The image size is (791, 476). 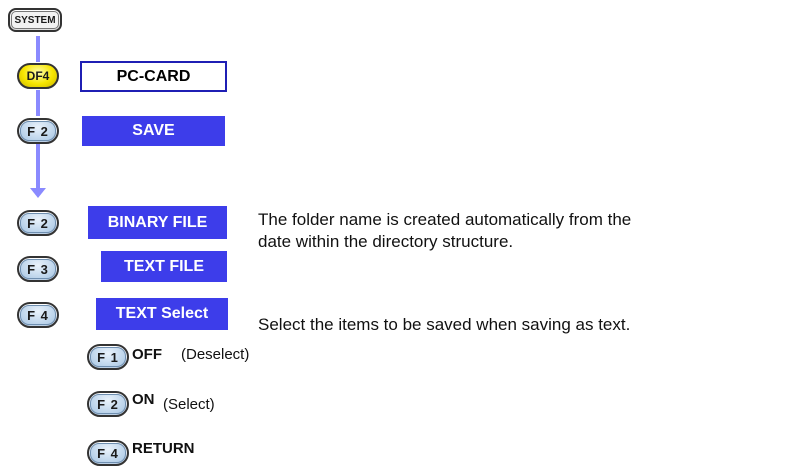 What do you see at coordinates (38, 49) in the screenshot?
I see `flow-line-top` at bounding box center [38, 49].